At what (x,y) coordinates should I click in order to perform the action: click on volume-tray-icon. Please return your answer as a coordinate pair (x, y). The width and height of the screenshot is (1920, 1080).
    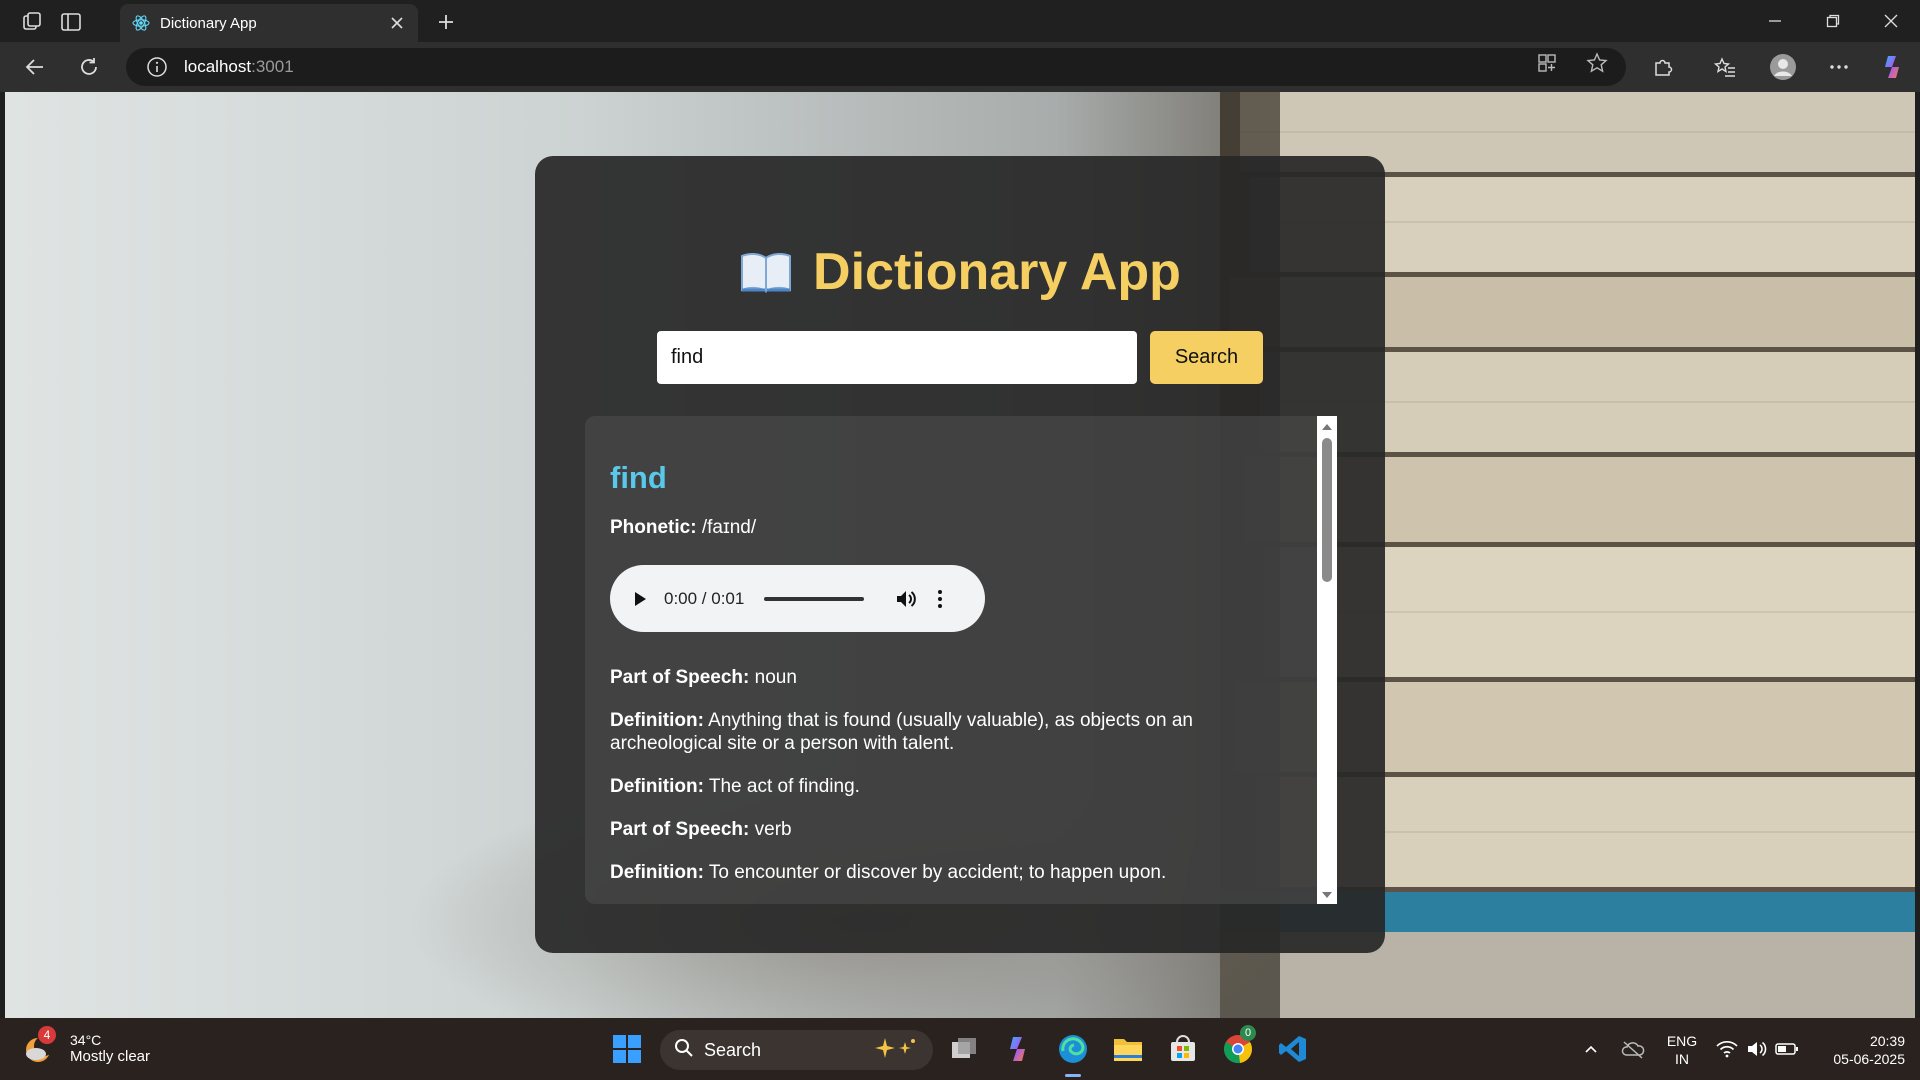
    Looking at the image, I should click on (1757, 1049).